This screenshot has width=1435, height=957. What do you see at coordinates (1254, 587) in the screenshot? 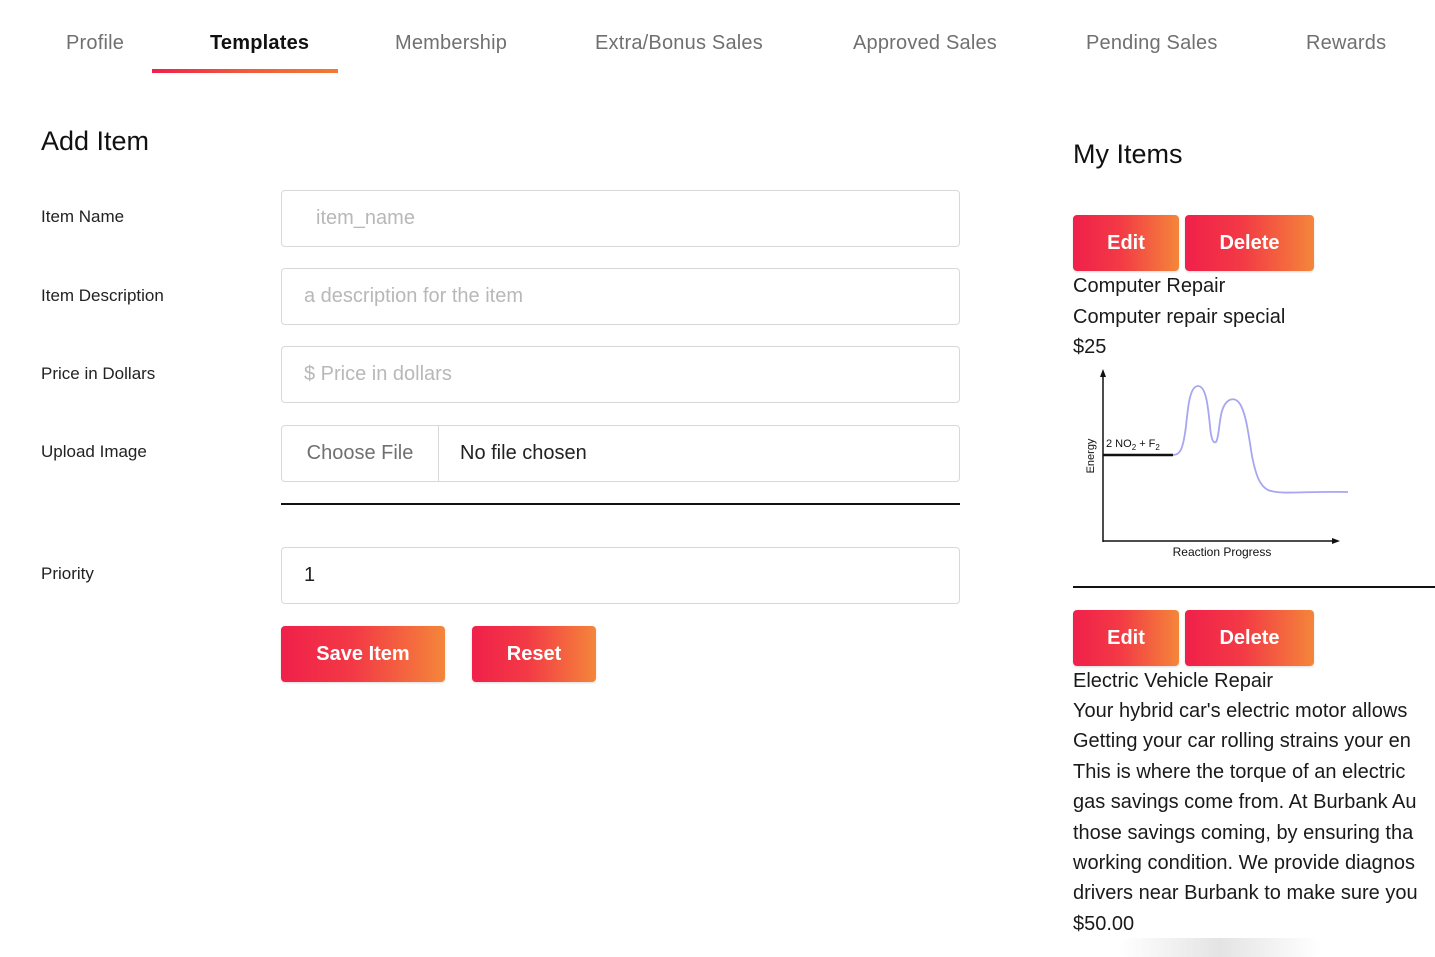
I see `items-divider` at bounding box center [1254, 587].